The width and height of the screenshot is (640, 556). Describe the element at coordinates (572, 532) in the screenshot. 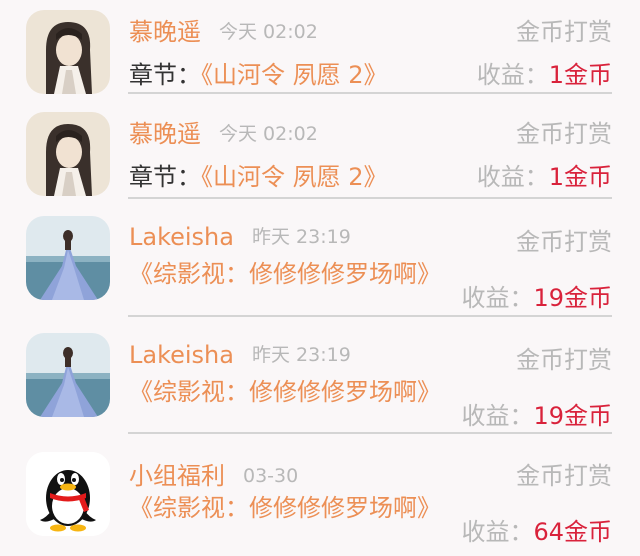

I see `earnings-value: 64金币` at that location.